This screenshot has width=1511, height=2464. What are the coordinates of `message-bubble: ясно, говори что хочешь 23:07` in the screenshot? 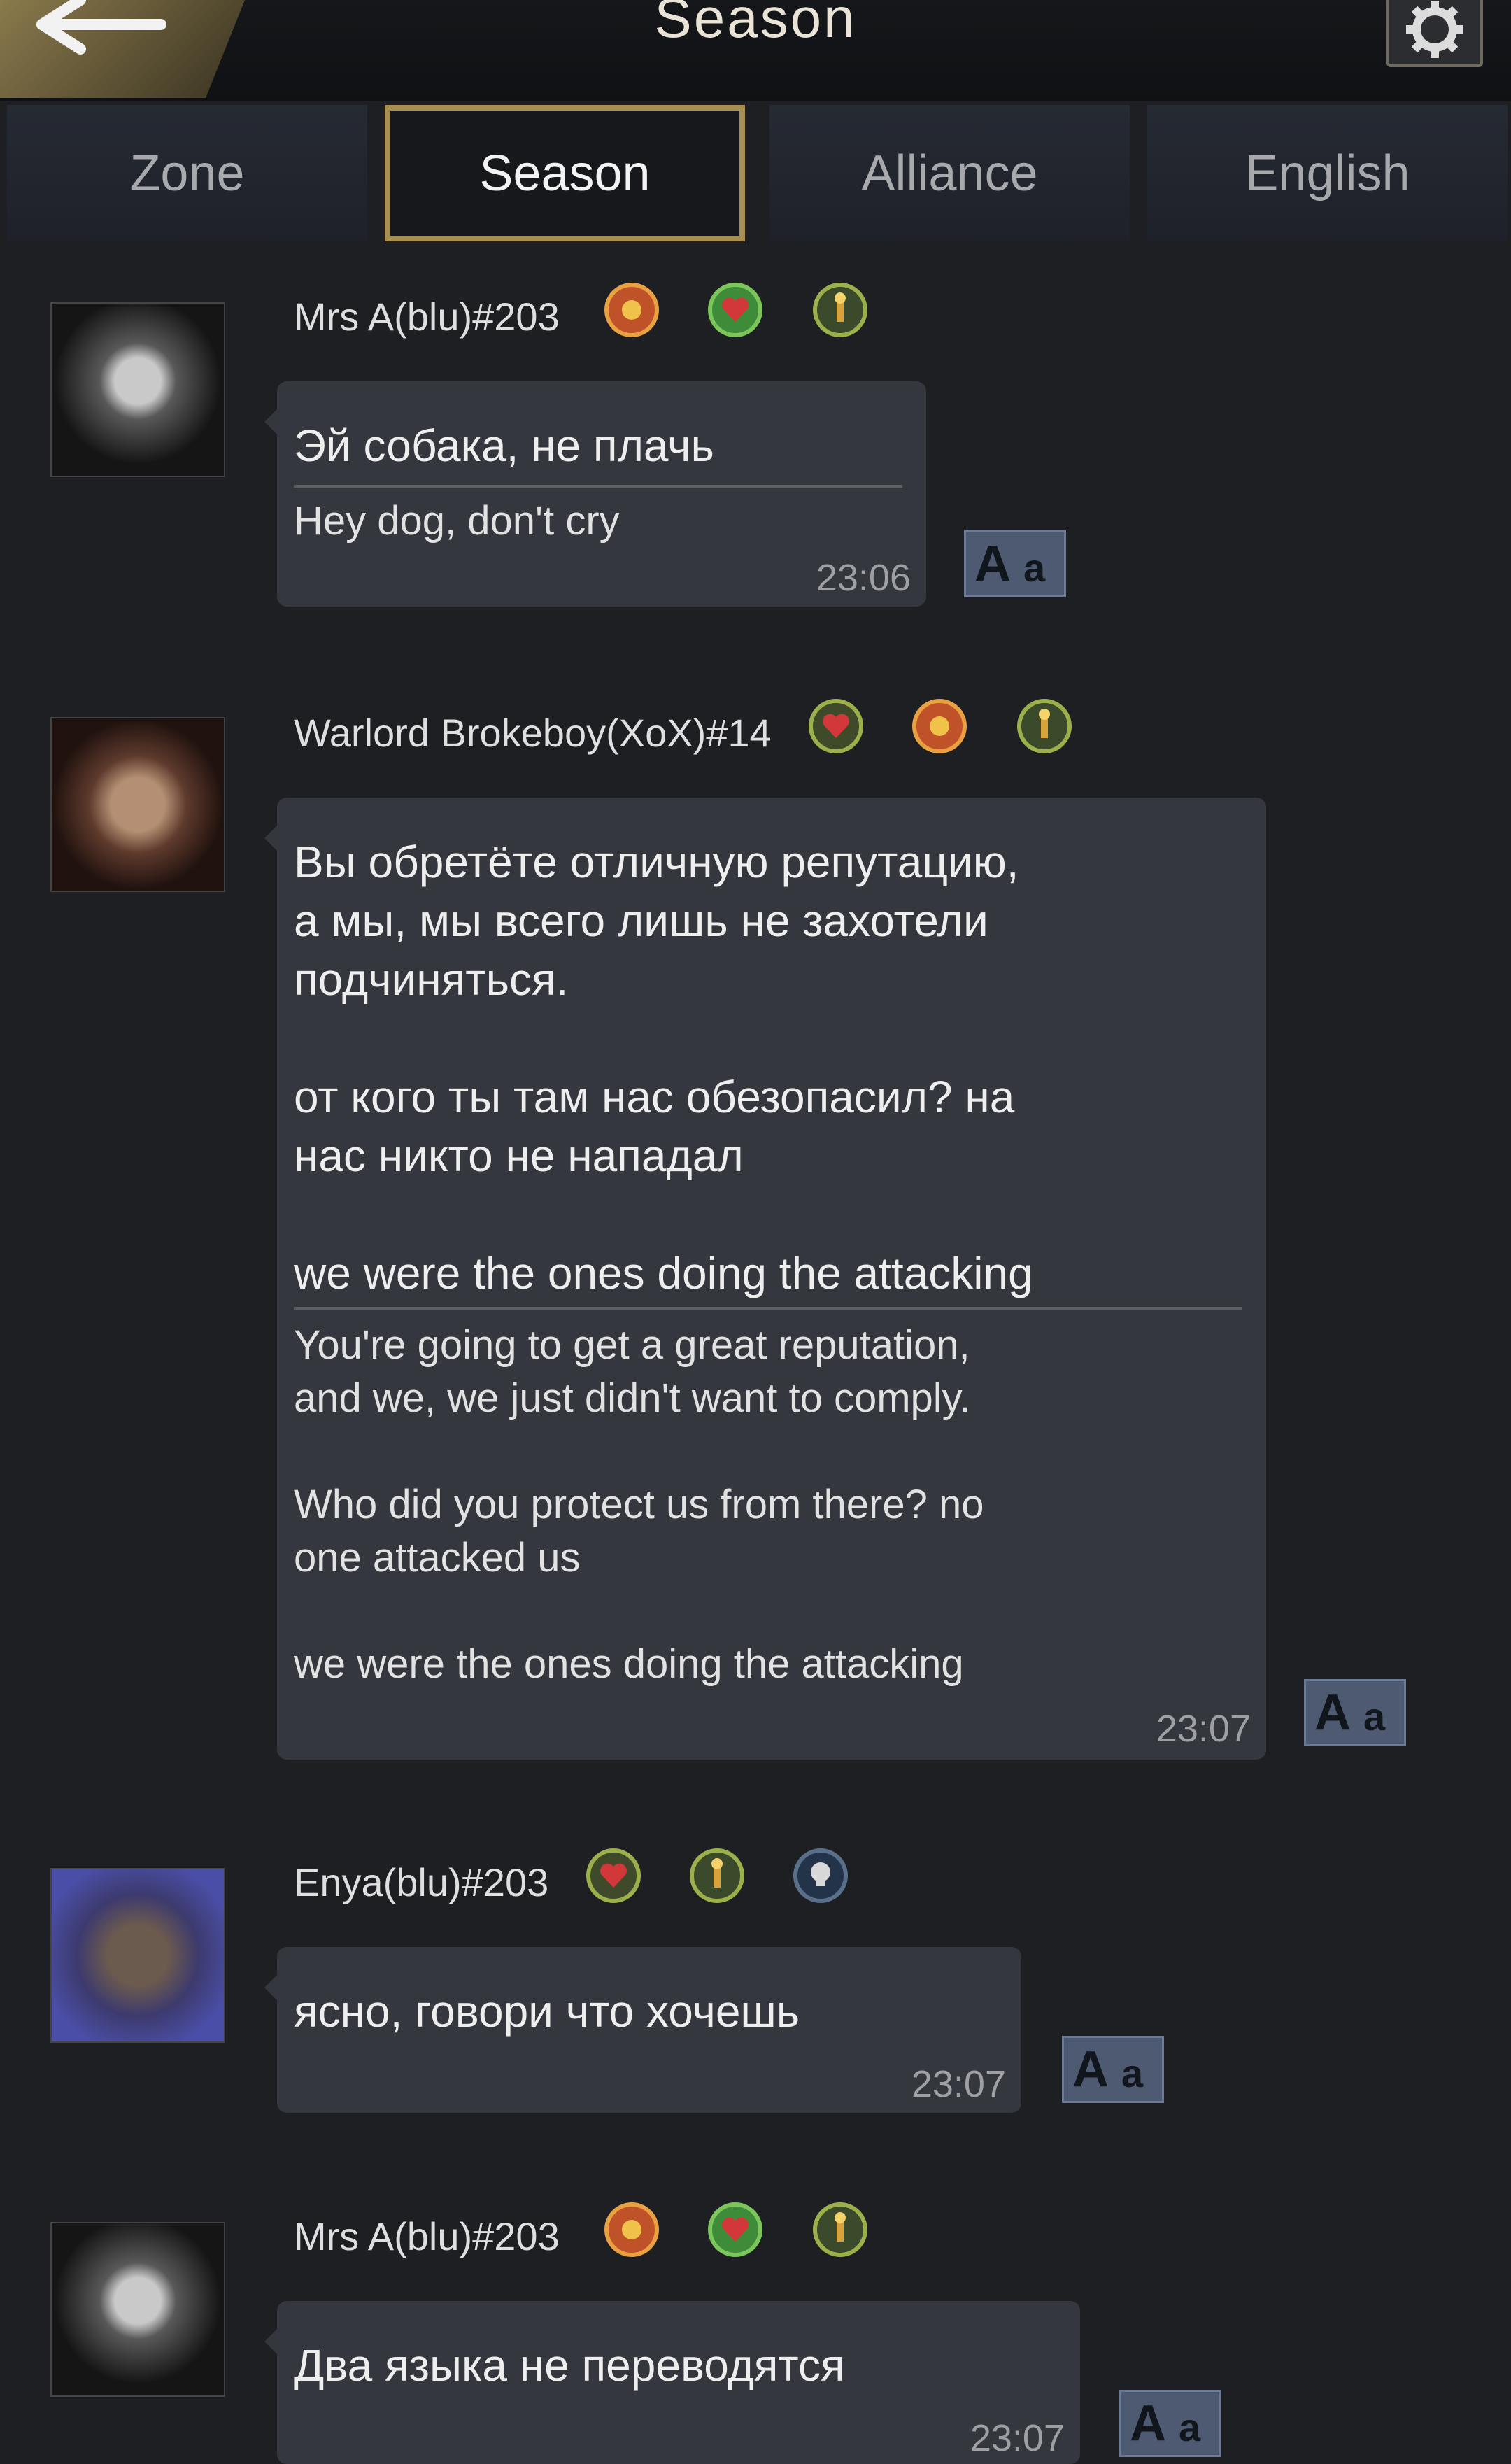 It's located at (642, 2030).